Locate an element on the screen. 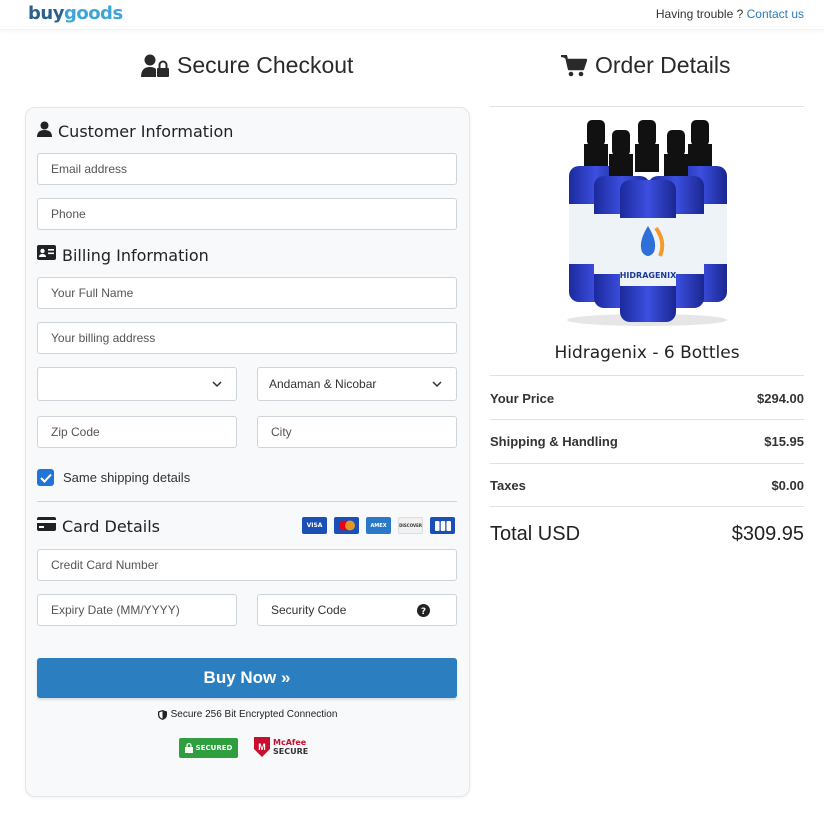  shield-icon is located at coordinates (162, 714).